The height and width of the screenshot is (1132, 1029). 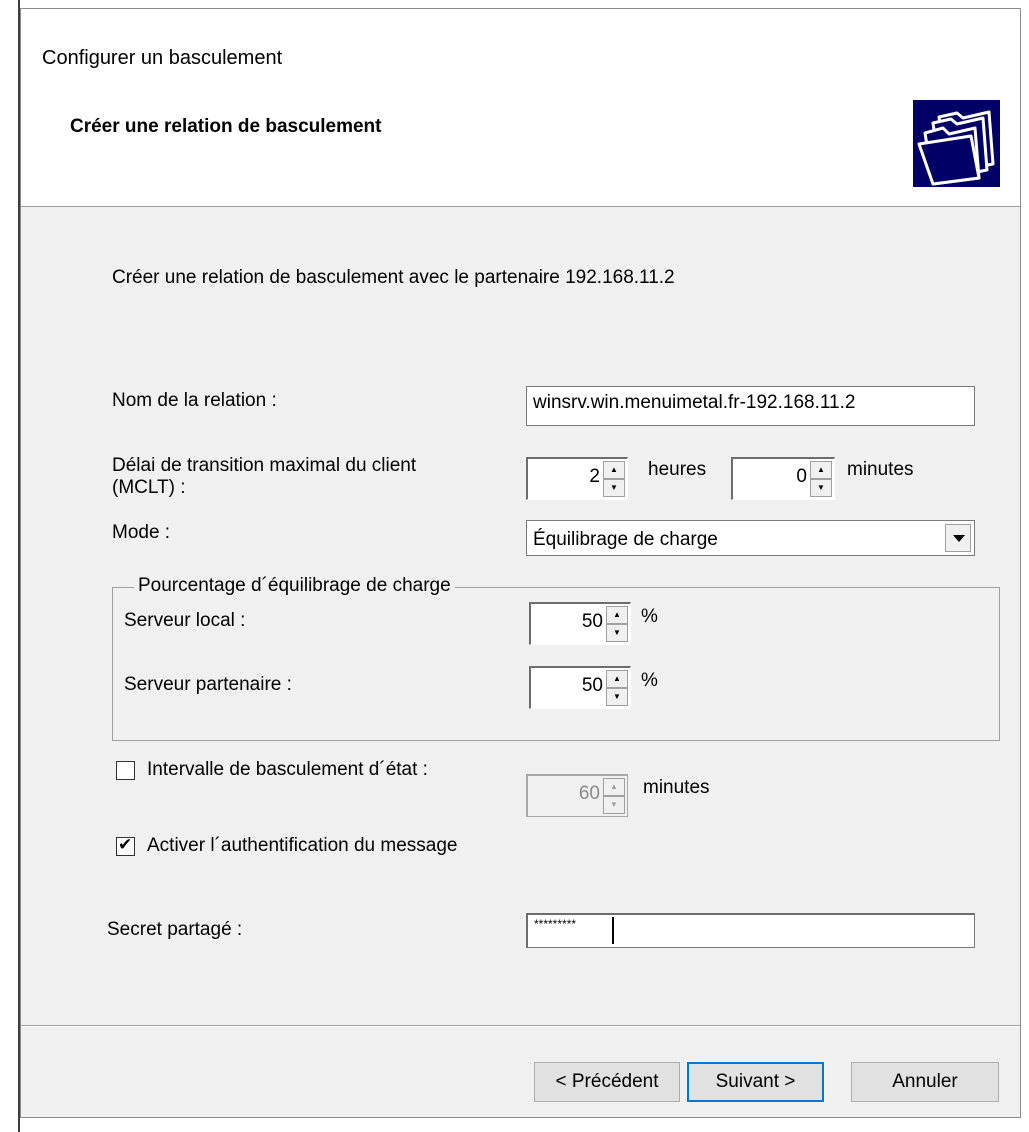 I want to click on text-cursor, so click(x=613, y=930).